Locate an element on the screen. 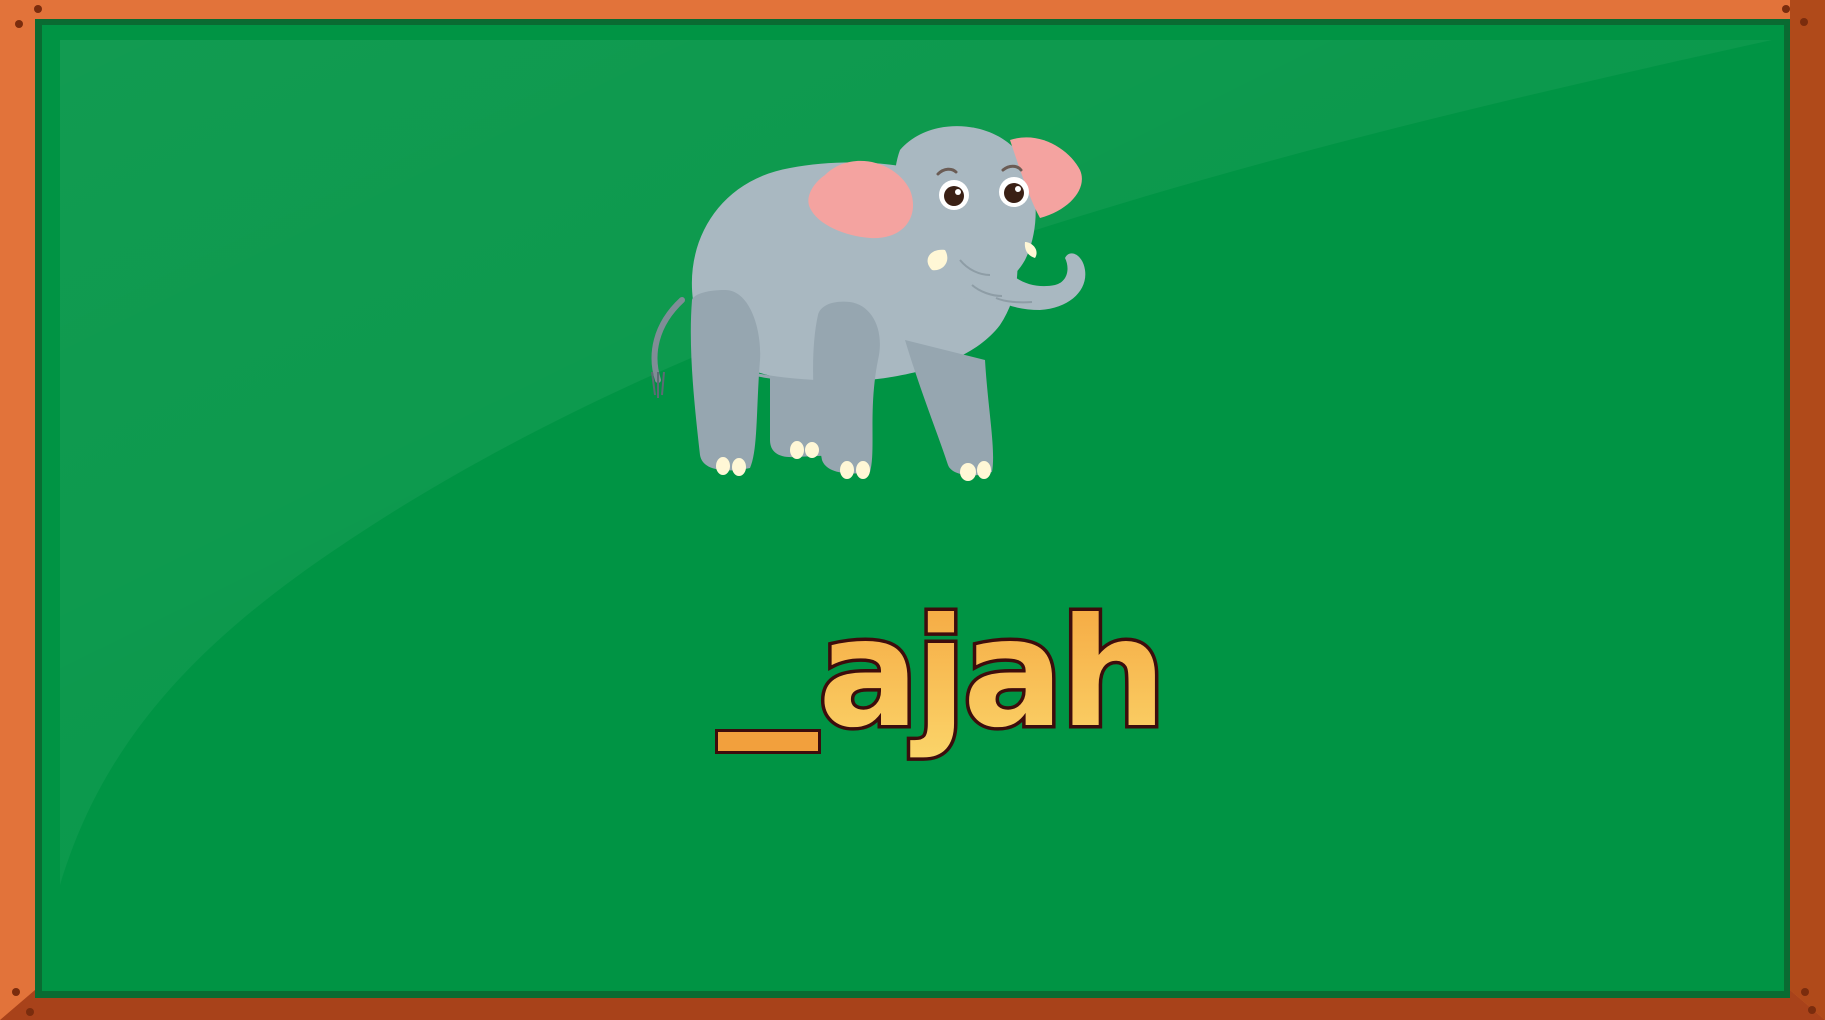  word-puzzle: ajah is located at coordinates (930, 675).